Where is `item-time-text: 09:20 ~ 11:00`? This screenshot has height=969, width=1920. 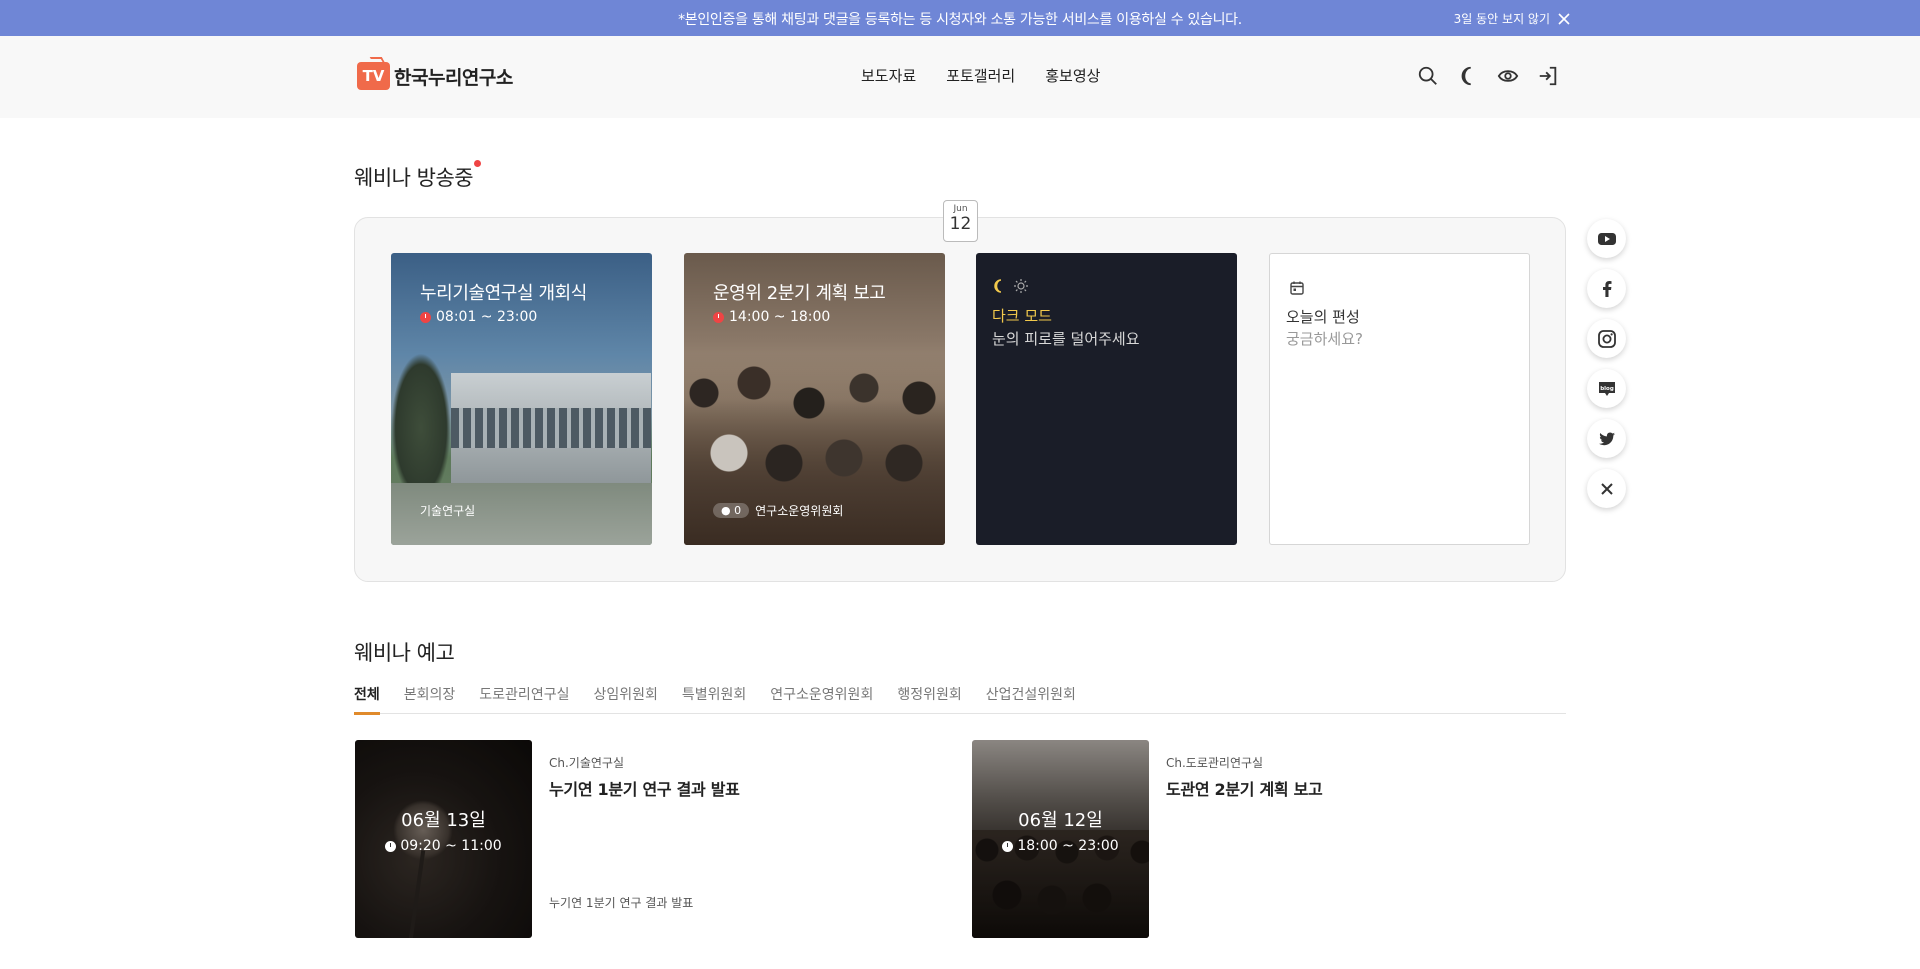
item-time-text: 09:20 ~ 11:00 is located at coordinates (451, 846).